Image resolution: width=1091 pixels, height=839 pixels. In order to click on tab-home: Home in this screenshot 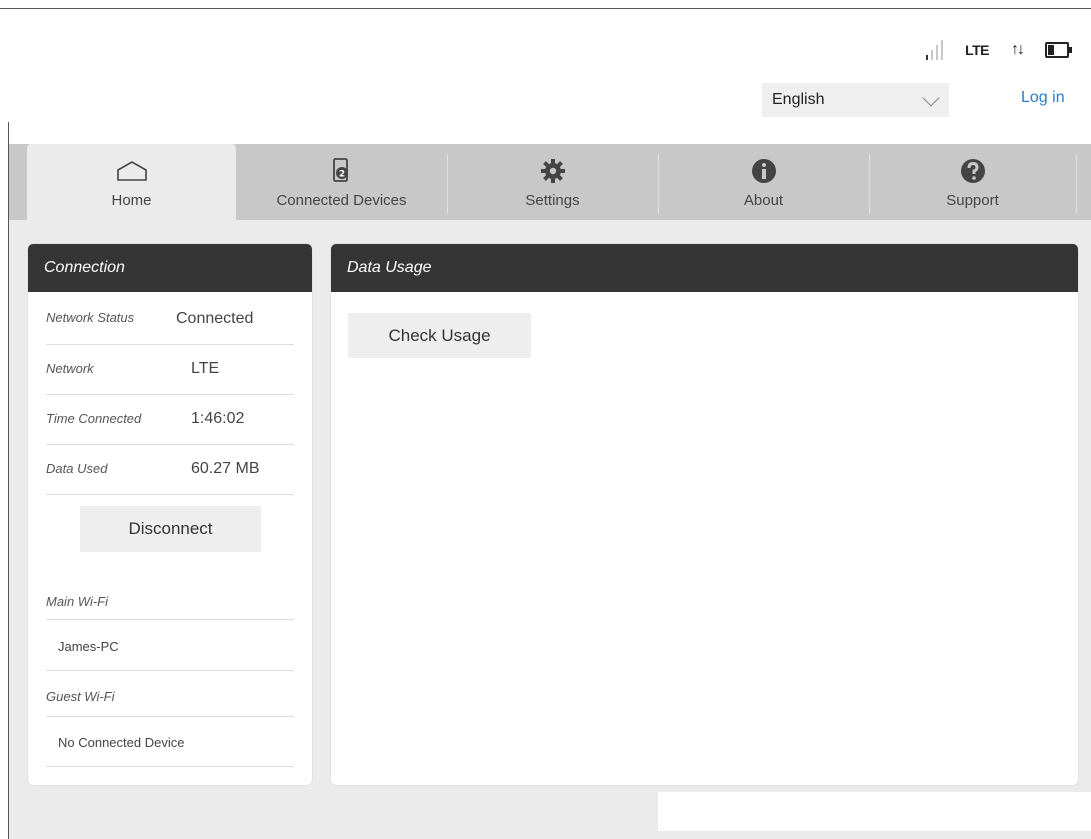, I will do `click(131, 182)`.